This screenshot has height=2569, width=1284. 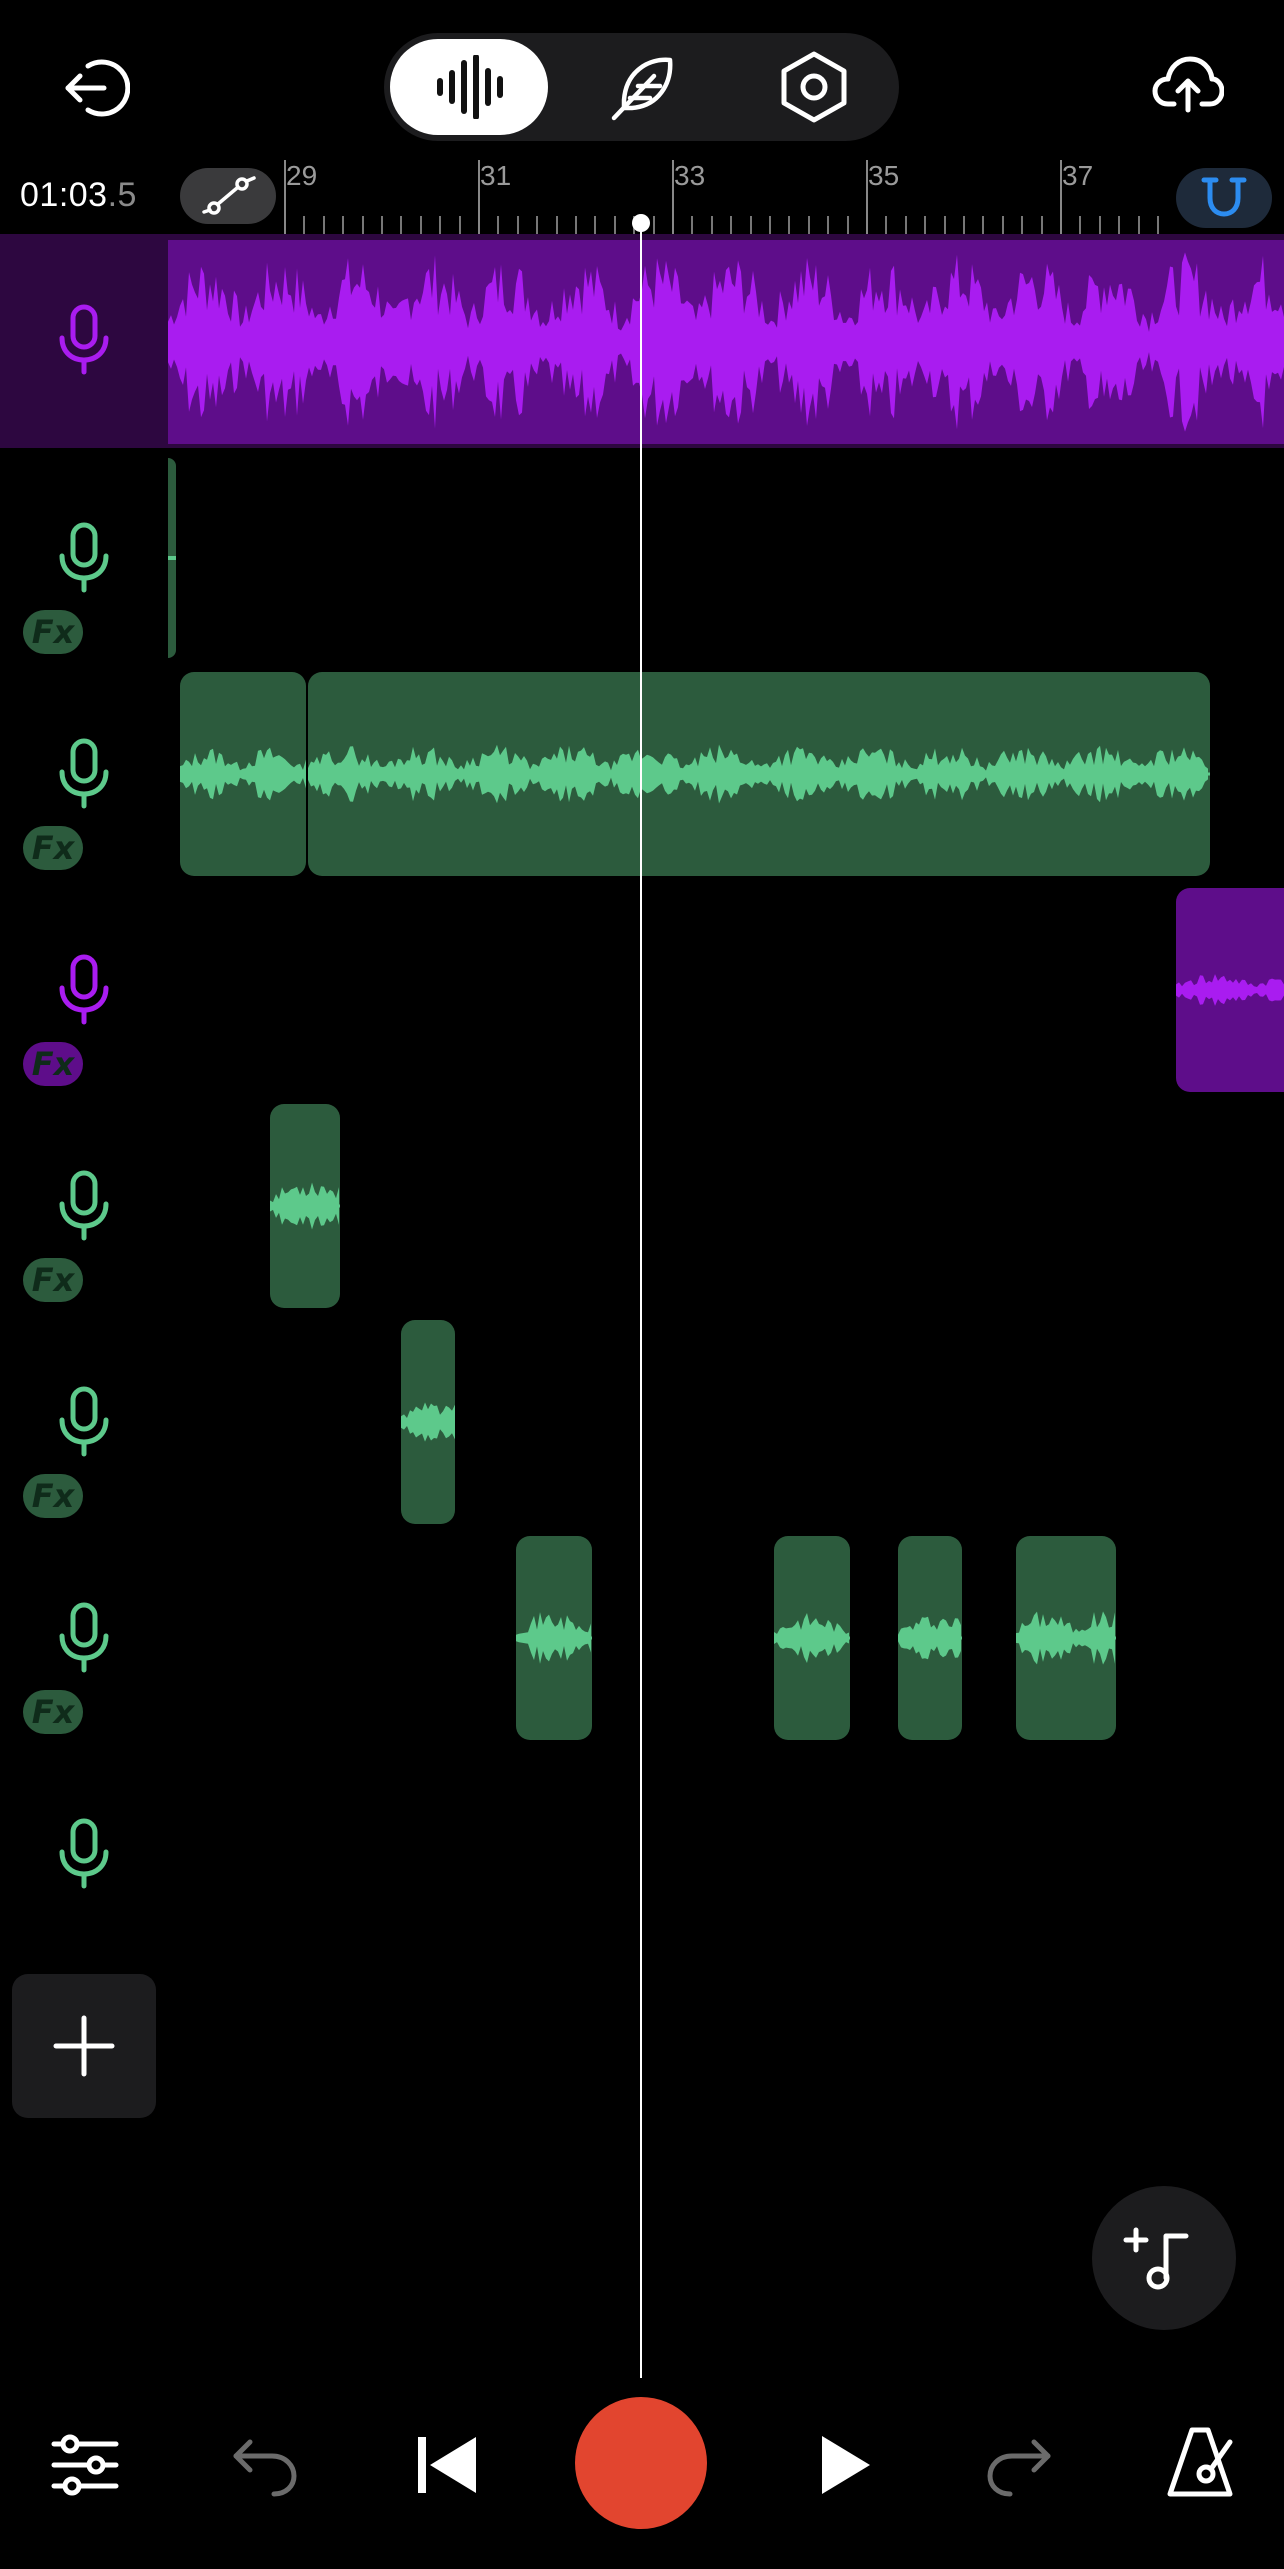 I want to click on track-3-clip-a, so click(x=243, y=774).